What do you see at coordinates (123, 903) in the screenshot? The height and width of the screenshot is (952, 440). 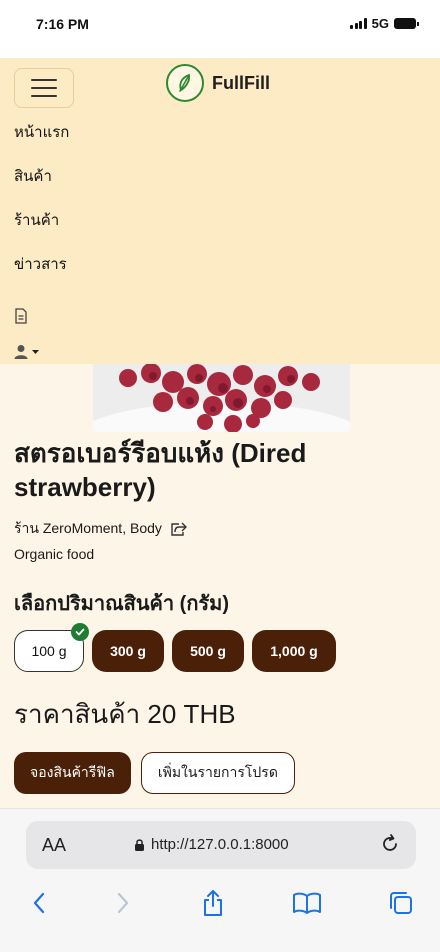 I see `forward-icon` at bounding box center [123, 903].